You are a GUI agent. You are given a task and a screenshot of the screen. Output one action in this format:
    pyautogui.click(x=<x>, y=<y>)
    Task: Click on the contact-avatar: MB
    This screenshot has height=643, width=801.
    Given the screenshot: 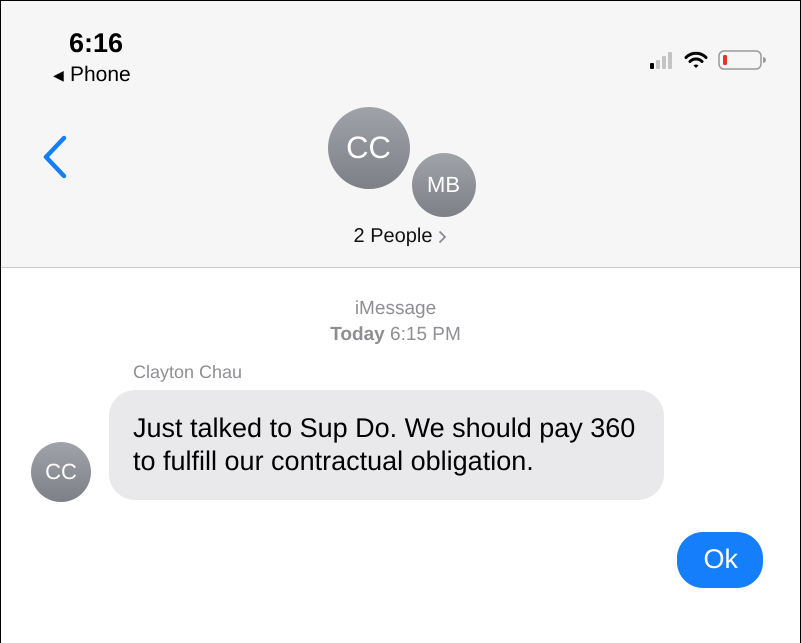 What is the action you would take?
    pyautogui.click(x=444, y=185)
    